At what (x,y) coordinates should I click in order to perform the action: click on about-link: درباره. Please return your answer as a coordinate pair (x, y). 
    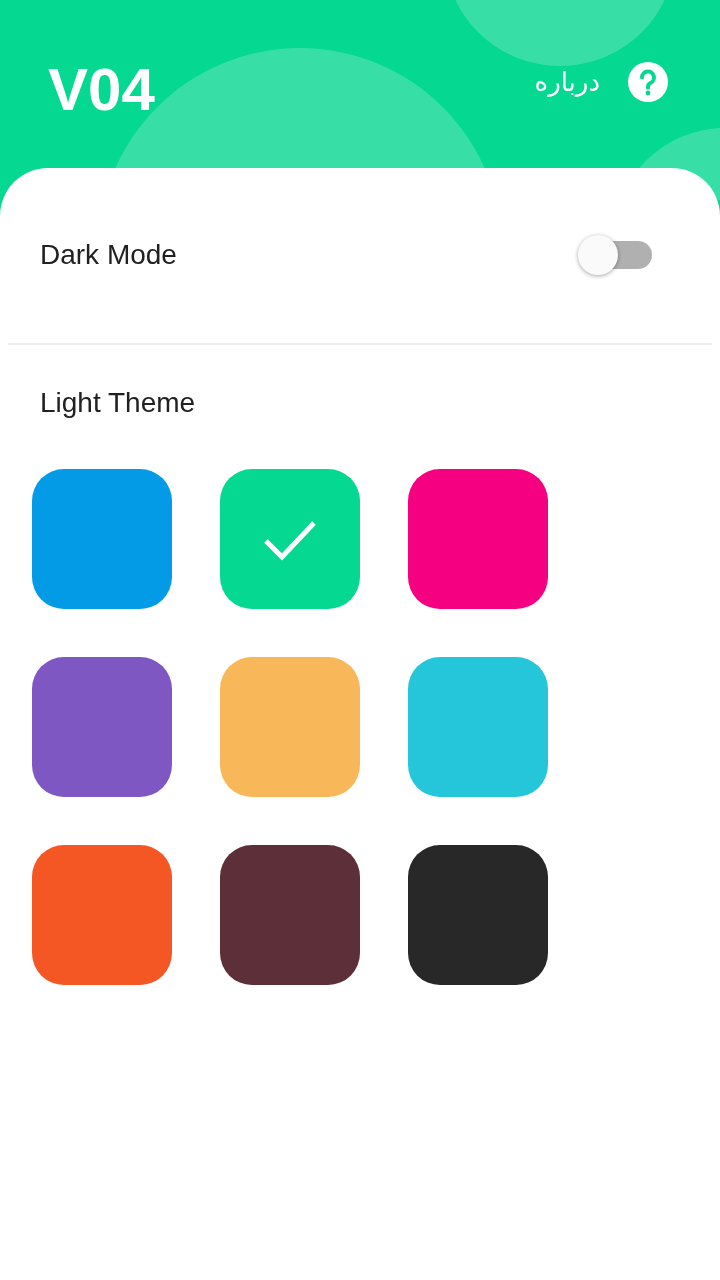
    Looking at the image, I should click on (567, 82).